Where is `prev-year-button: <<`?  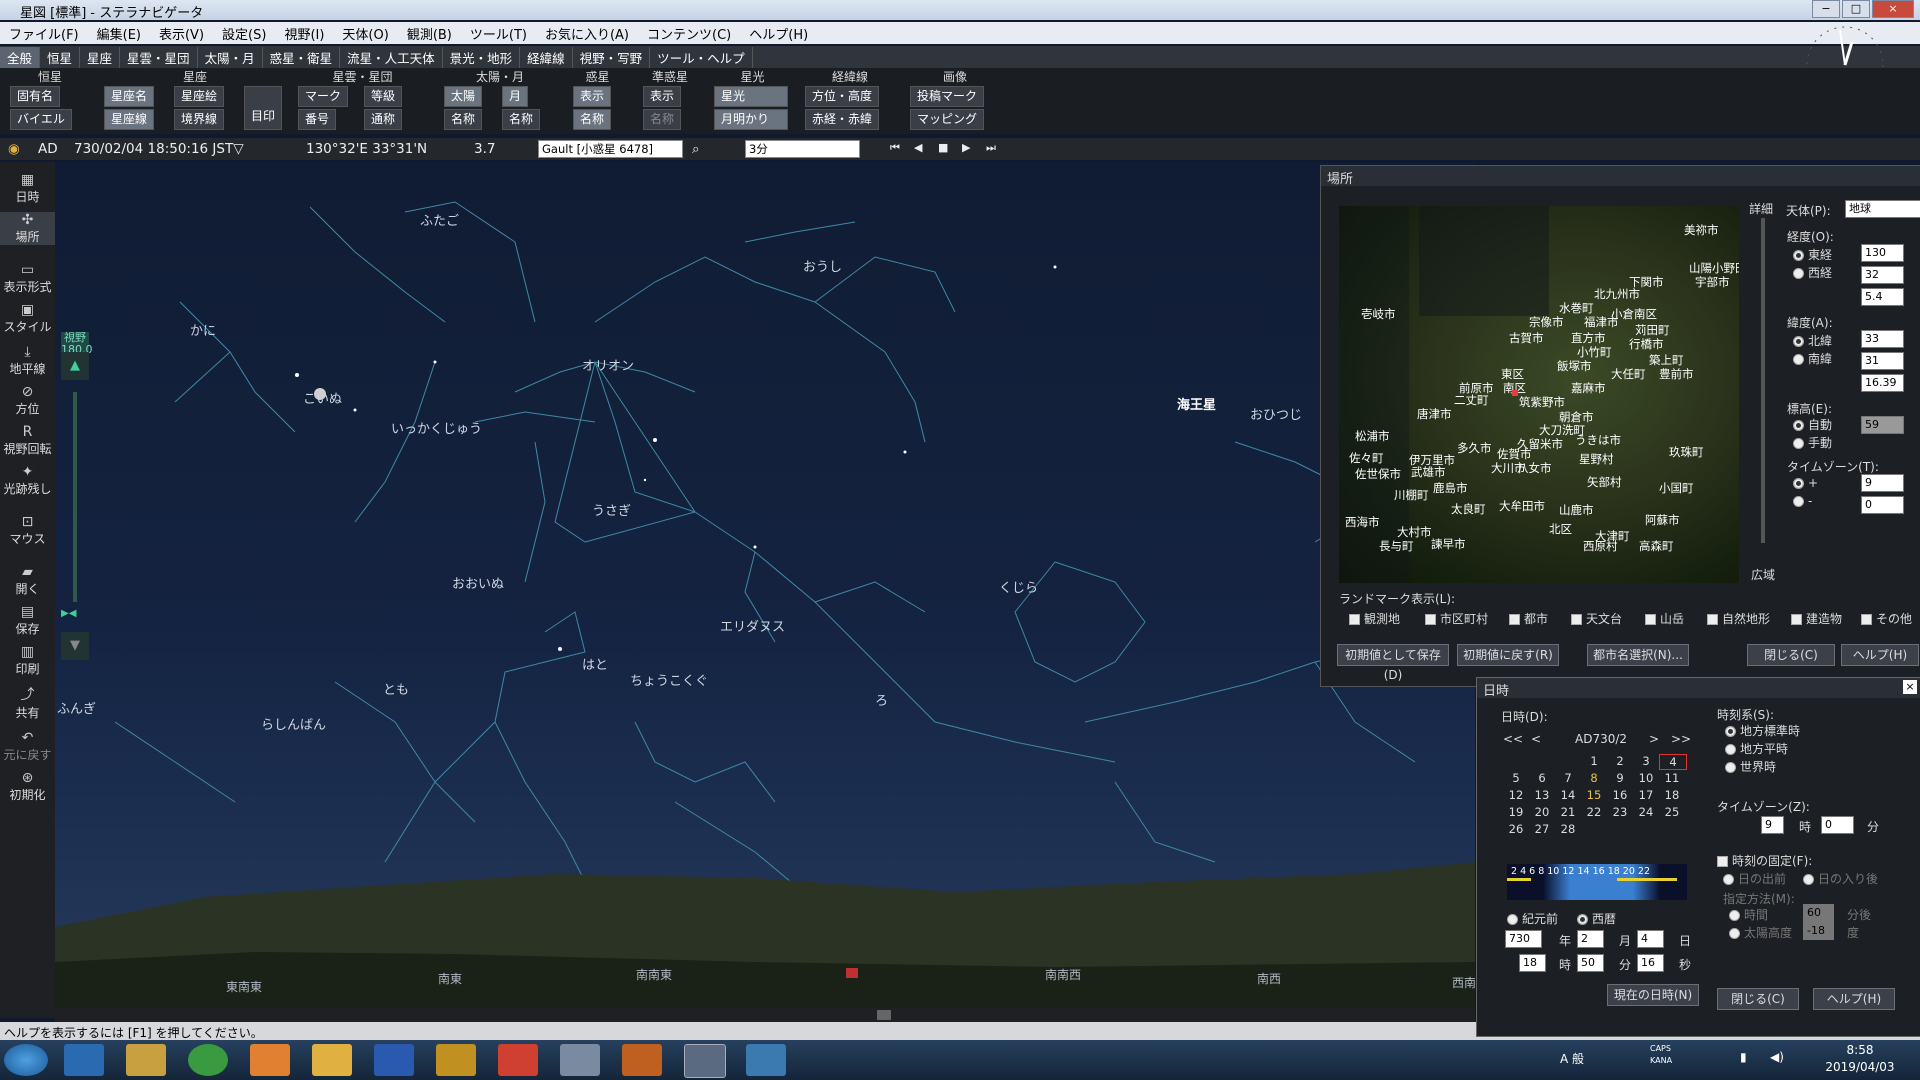 prev-year-button: << is located at coordinates (1513, 739).